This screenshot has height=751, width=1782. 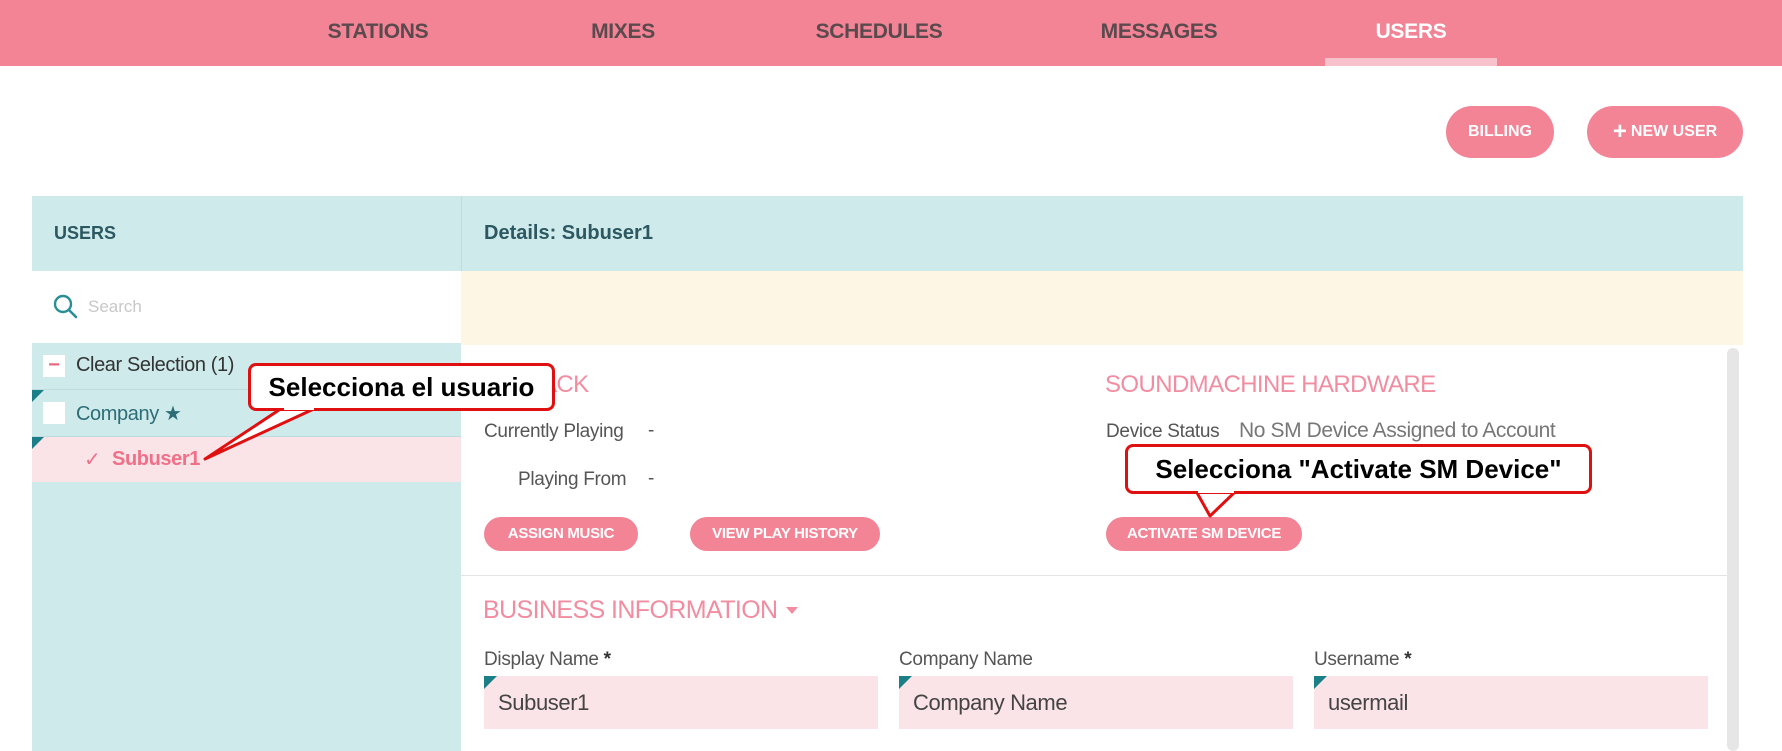 What do you see at coordinates (791, 610) in the screenshot?
I see `caret-down-icon` at bounding box center [791, 610].